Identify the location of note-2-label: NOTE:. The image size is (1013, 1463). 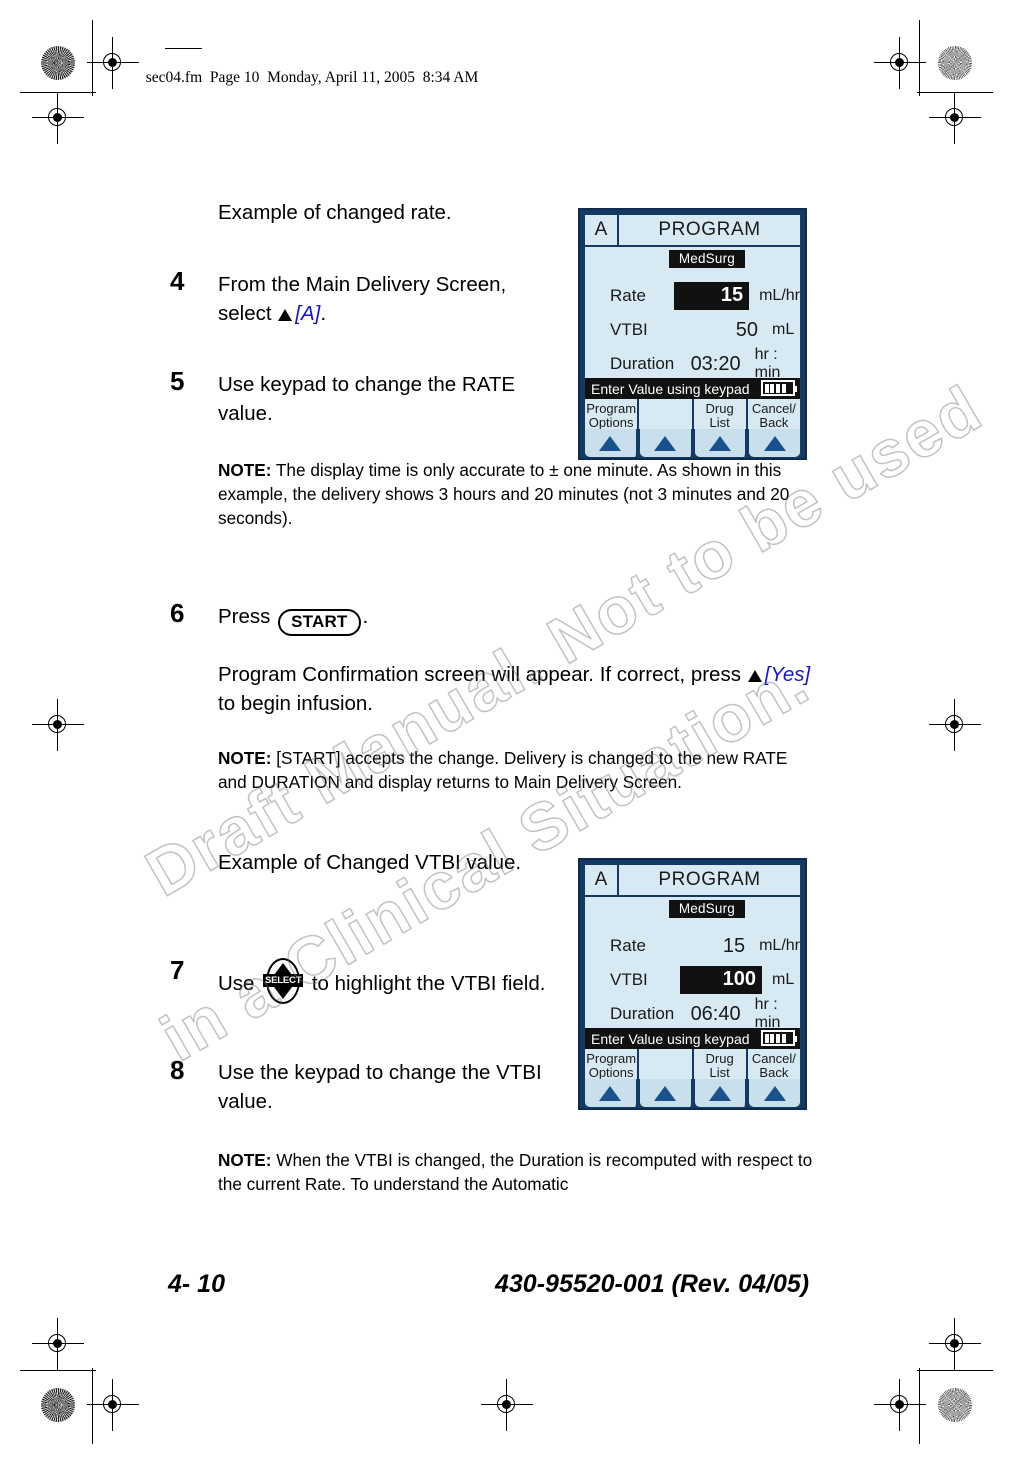
(245, 758).